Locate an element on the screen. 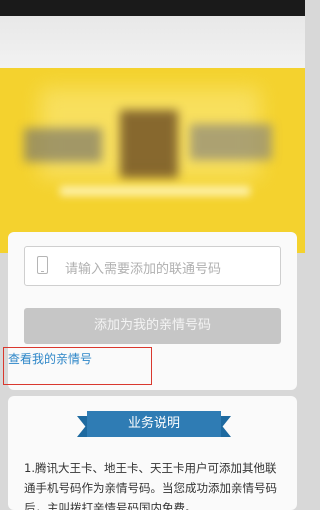 The height and width of the screenshot is (510, 320). add-family-number-button: 添加为我的亲情号码 is located at coordinates (152, 326).